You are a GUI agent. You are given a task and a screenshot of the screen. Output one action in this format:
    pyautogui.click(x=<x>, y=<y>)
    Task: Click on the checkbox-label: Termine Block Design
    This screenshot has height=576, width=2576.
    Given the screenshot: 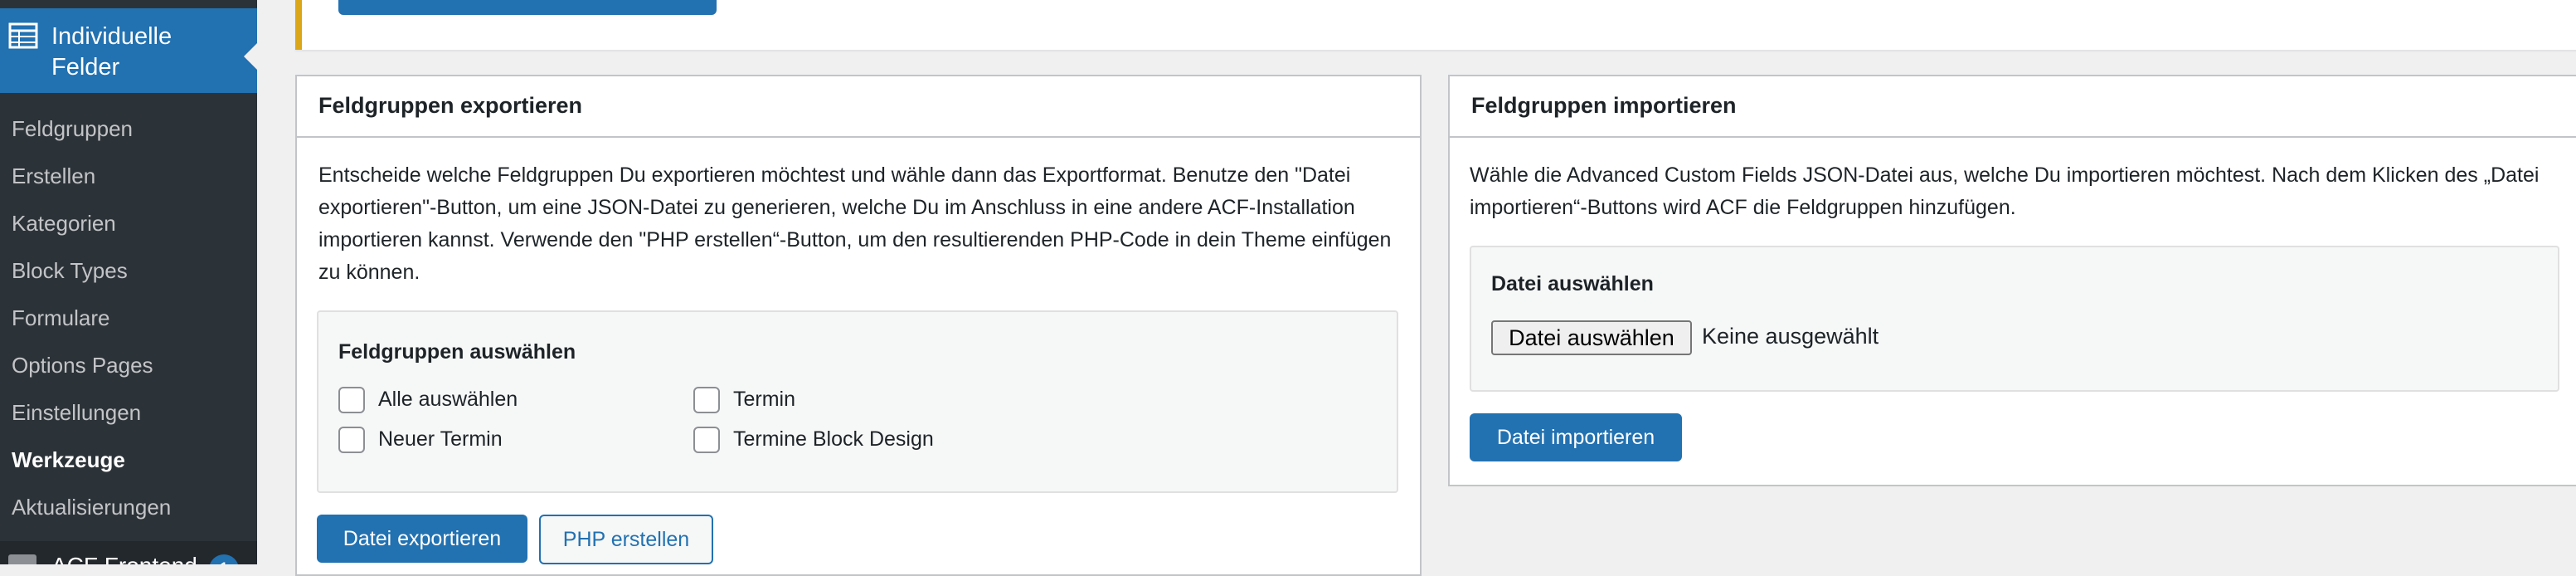 What is the action you would take?
    pyautogui.click(x=834, y=439)
    